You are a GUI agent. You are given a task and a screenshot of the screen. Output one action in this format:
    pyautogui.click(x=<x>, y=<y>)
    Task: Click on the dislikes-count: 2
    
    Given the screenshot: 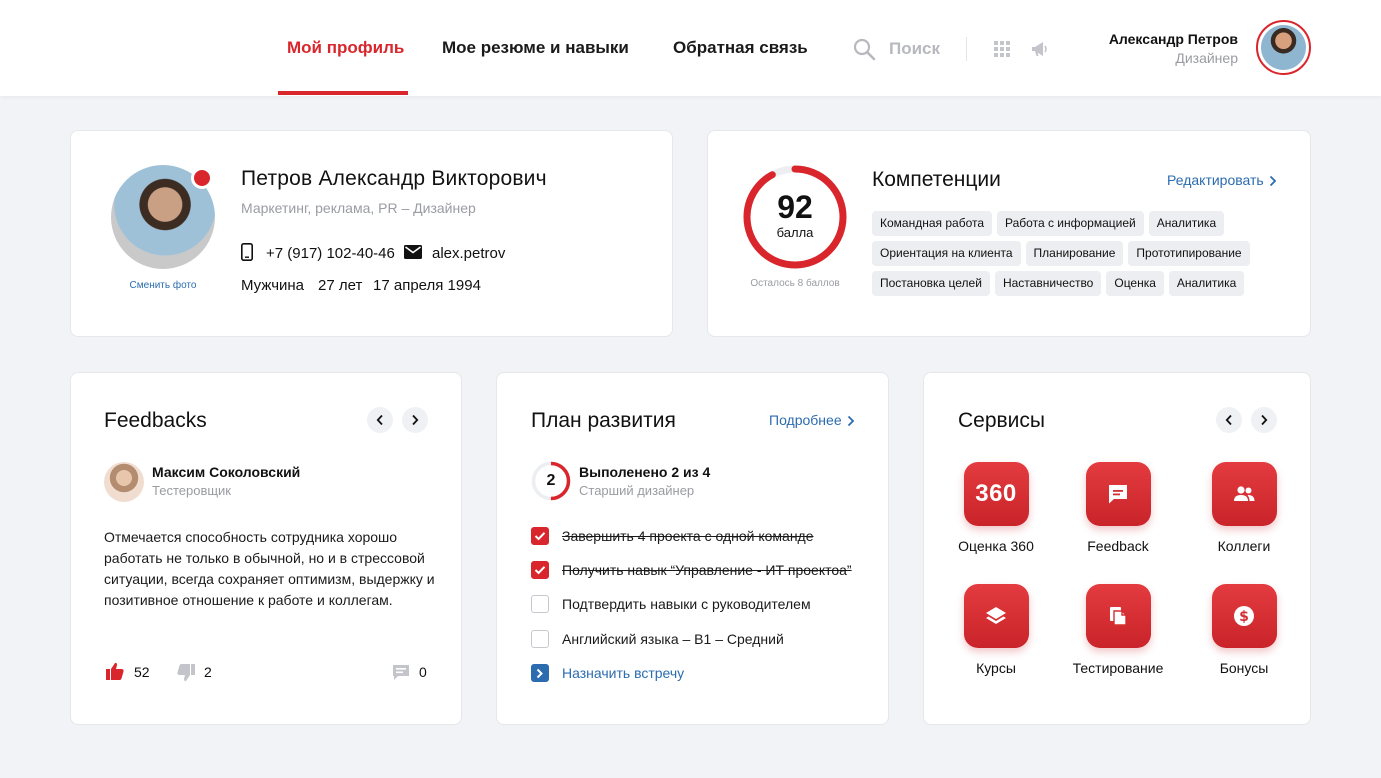 What is the action you would take?
    pyautogui.click(x=208, y=672)
    